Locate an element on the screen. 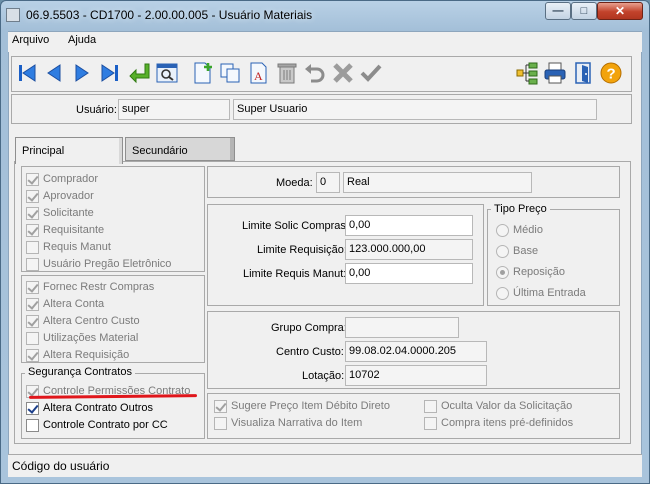  undo-button is located at coordinates (315, 73).